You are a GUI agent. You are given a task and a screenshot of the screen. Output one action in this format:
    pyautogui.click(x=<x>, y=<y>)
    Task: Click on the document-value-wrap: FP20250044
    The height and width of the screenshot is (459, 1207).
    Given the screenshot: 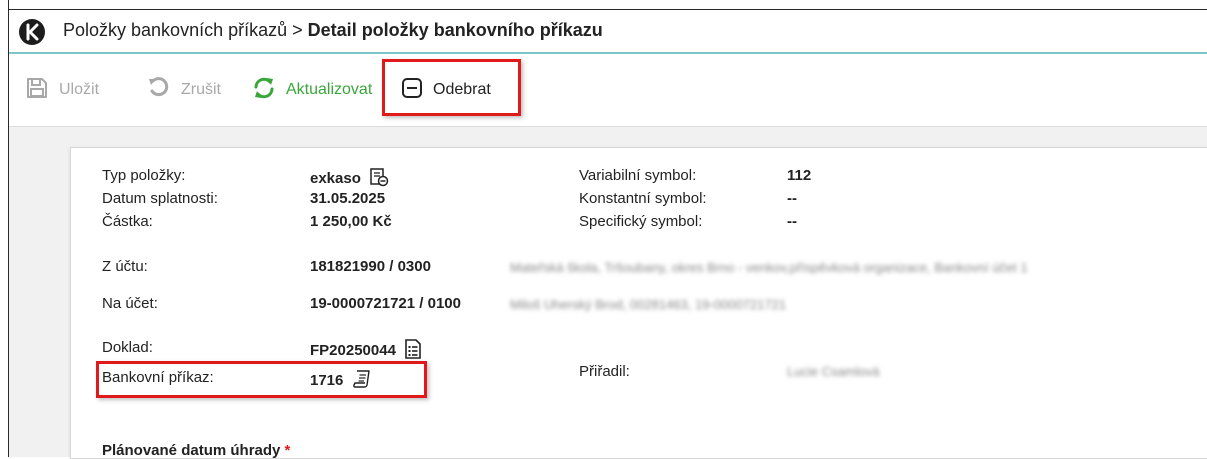 What is the action you would take?
    pyautogui.click(x=366, y=351)
    